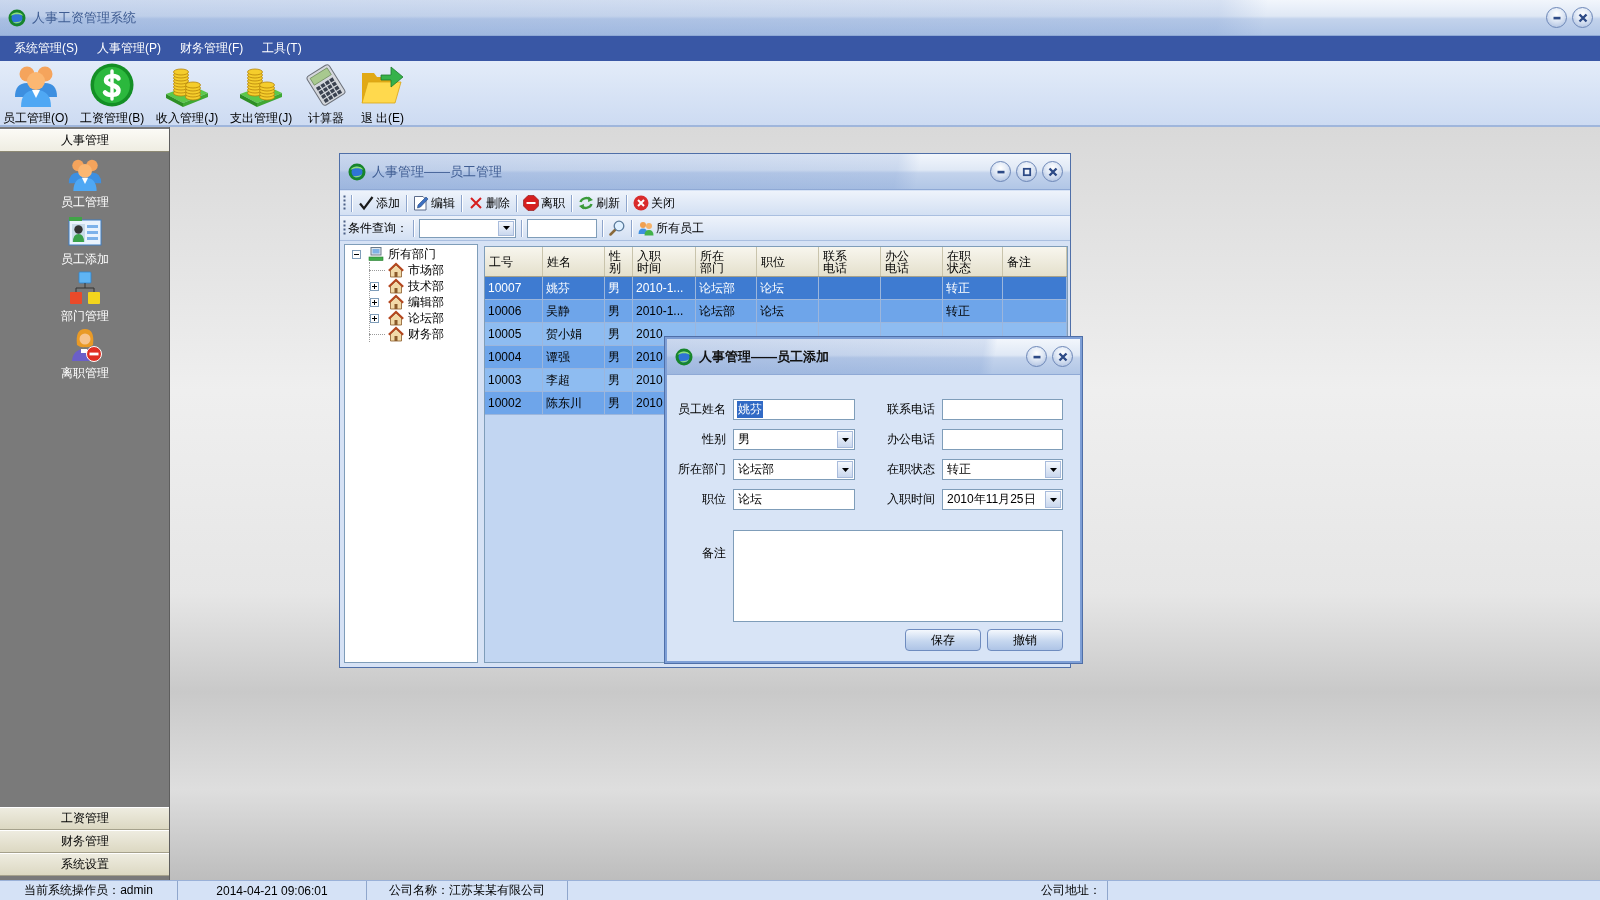 Image resolution: width=1600 pixels, height=900 pixels. What do you see at coordinates (412, 254) in the screenshot?
I see `tree-item: 所有部门` at bounding box center [412, 254].